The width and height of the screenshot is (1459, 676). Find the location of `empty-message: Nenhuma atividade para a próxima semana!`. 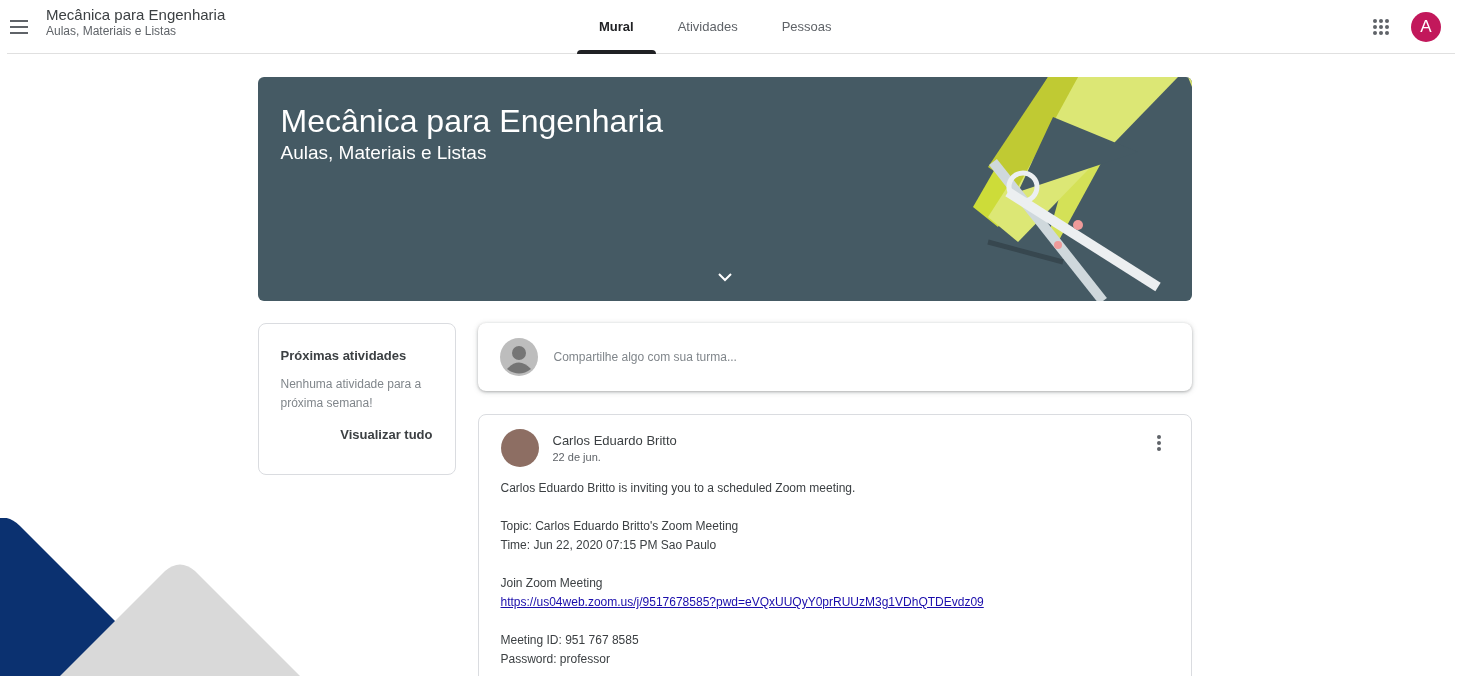

empty-message: Nenhuma atividade para a próxima semana! is located at coordinates (351, 394).